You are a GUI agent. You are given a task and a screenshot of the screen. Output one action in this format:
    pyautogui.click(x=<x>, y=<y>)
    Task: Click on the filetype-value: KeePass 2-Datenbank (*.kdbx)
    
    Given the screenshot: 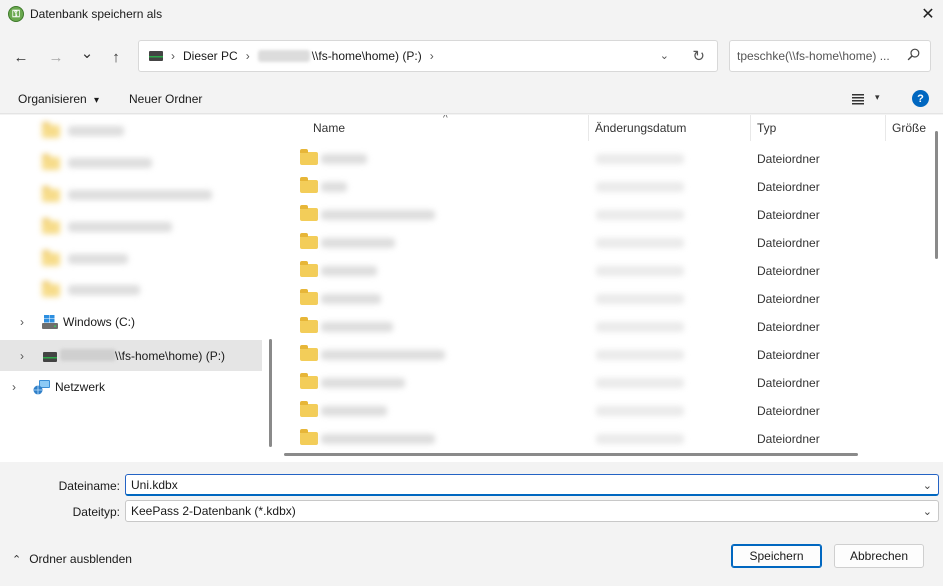 What is the action you would take?
    pyautogui.click(x=213, y=511)
    